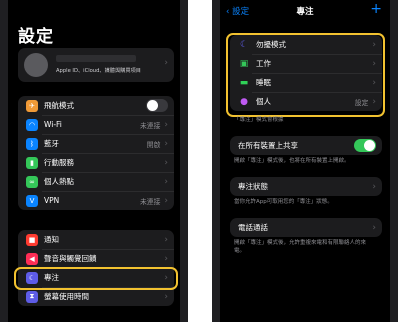  Describe the element at coordinates (306, 227) in the screenshot. I see `phone-calls-row: 電話通話 ›` at that location.